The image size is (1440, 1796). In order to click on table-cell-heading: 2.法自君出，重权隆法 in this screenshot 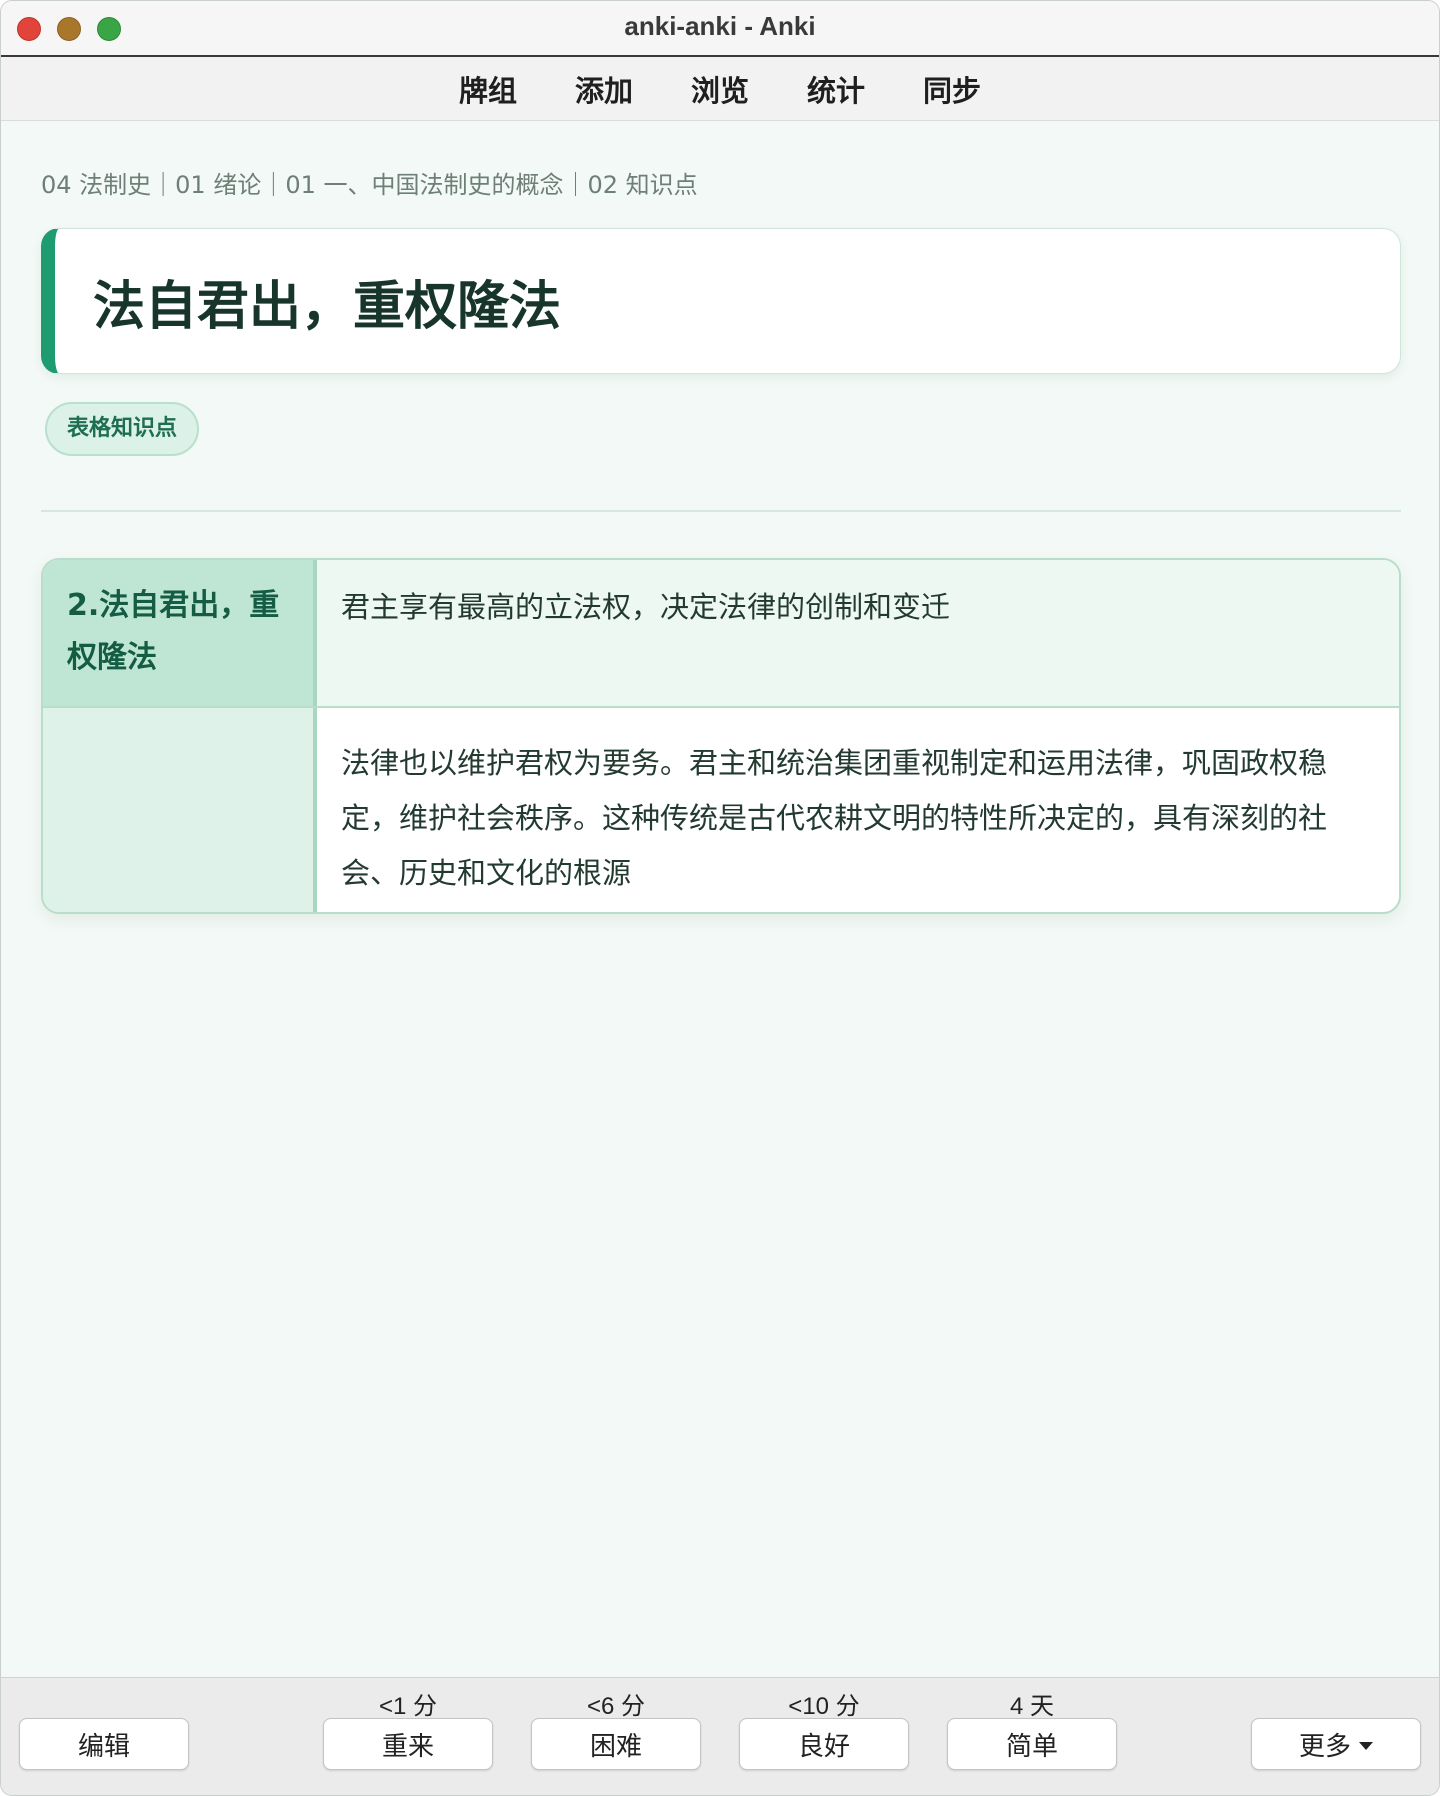, I will do `click(180, 633)`.